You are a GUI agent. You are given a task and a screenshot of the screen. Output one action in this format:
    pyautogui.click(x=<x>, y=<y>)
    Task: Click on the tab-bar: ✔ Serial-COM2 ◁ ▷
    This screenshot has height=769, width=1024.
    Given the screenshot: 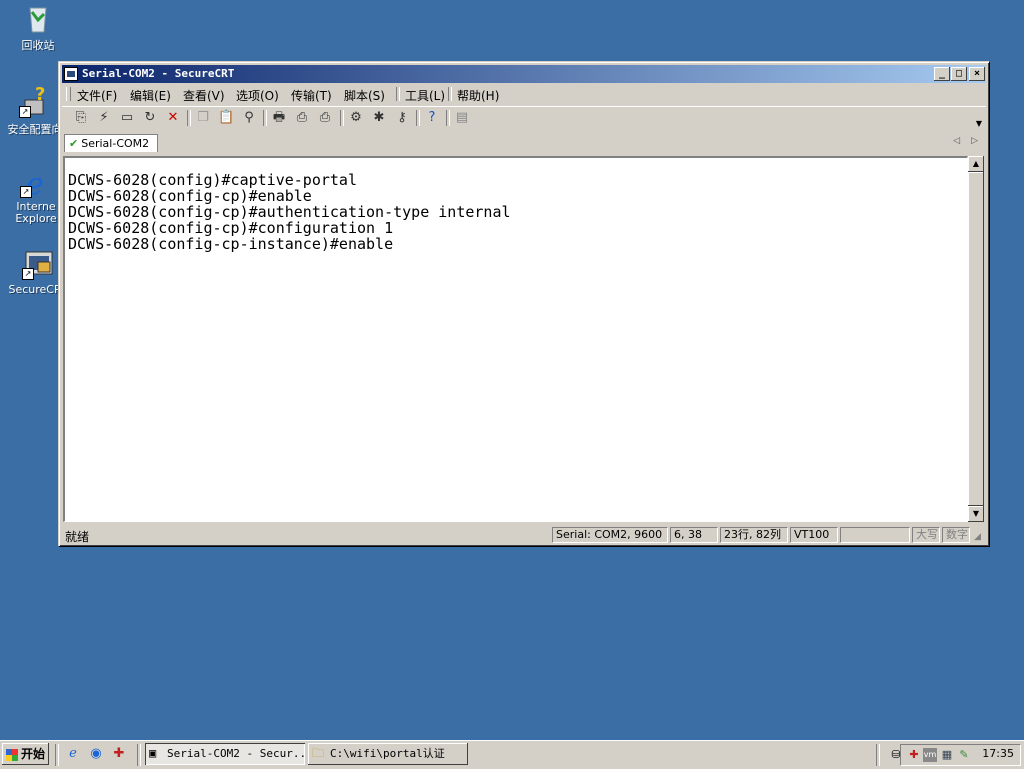 What is the action you would take?
    pyautogui.click(x=524, y=143)
    